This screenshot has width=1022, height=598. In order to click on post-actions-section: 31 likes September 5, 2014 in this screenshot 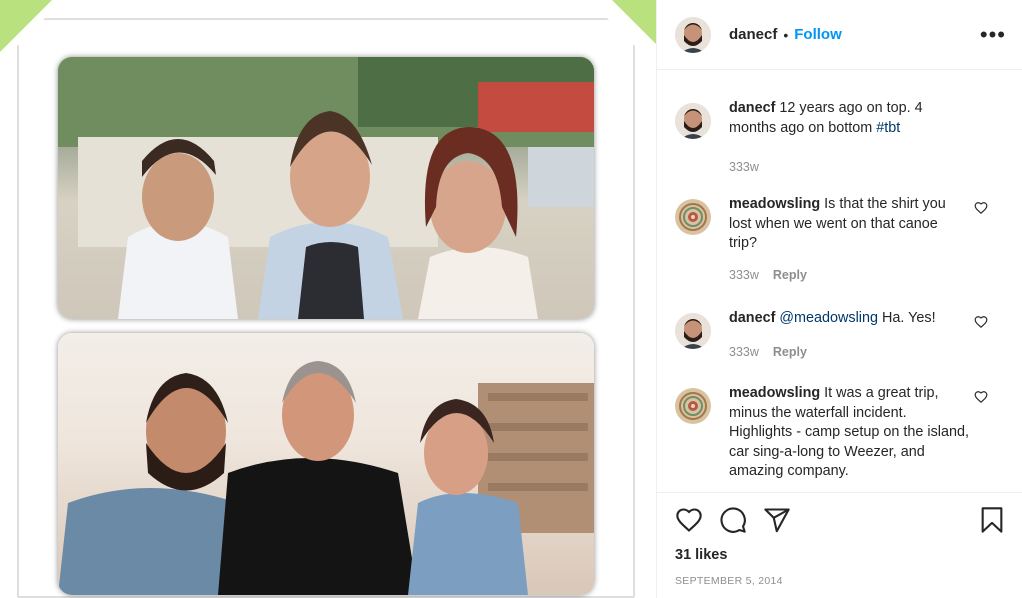, I will do `click(839, 545)`.